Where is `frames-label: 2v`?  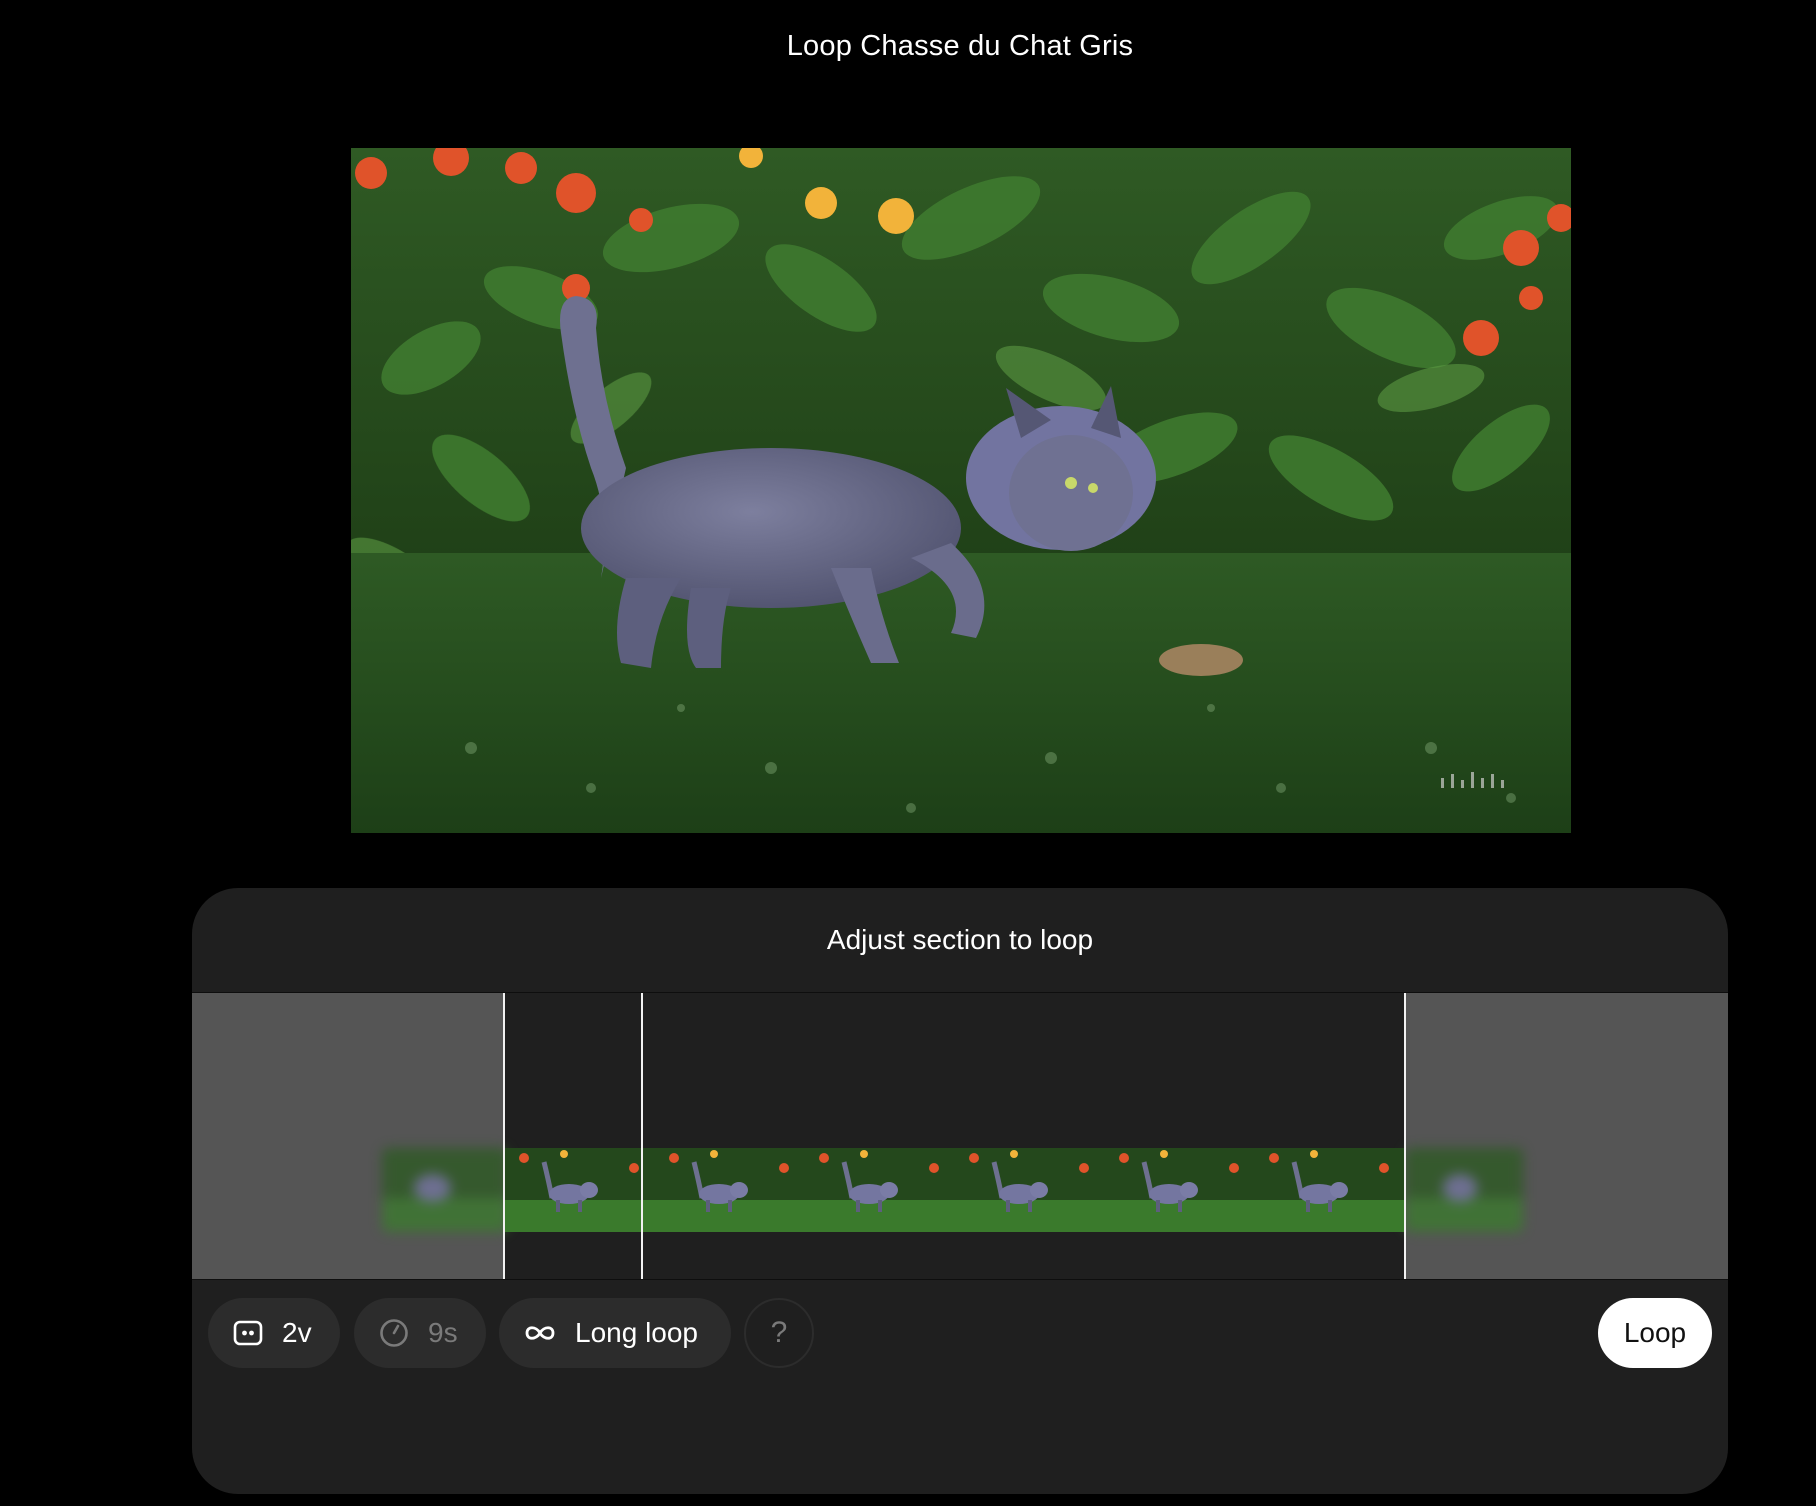 frames-label: 2v is located at coordinates (297, 1332).